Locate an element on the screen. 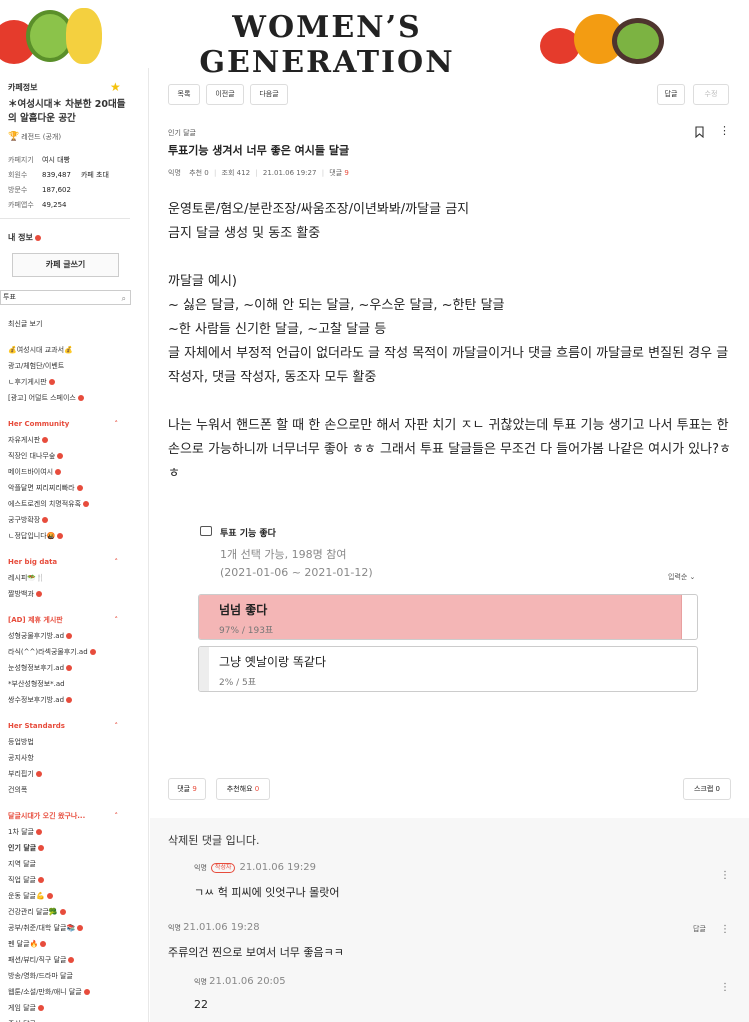 The image size is (749, 1022). sidebar-menu-item: ㄴ후기게시판 is located at coordinates (76, 382).